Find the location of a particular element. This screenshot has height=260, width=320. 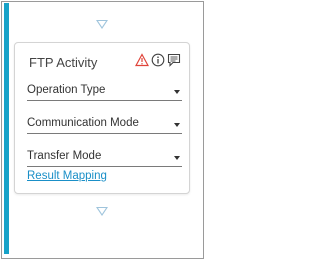

incoming-connector-arrow-icon is located at coordinates (102, 24).